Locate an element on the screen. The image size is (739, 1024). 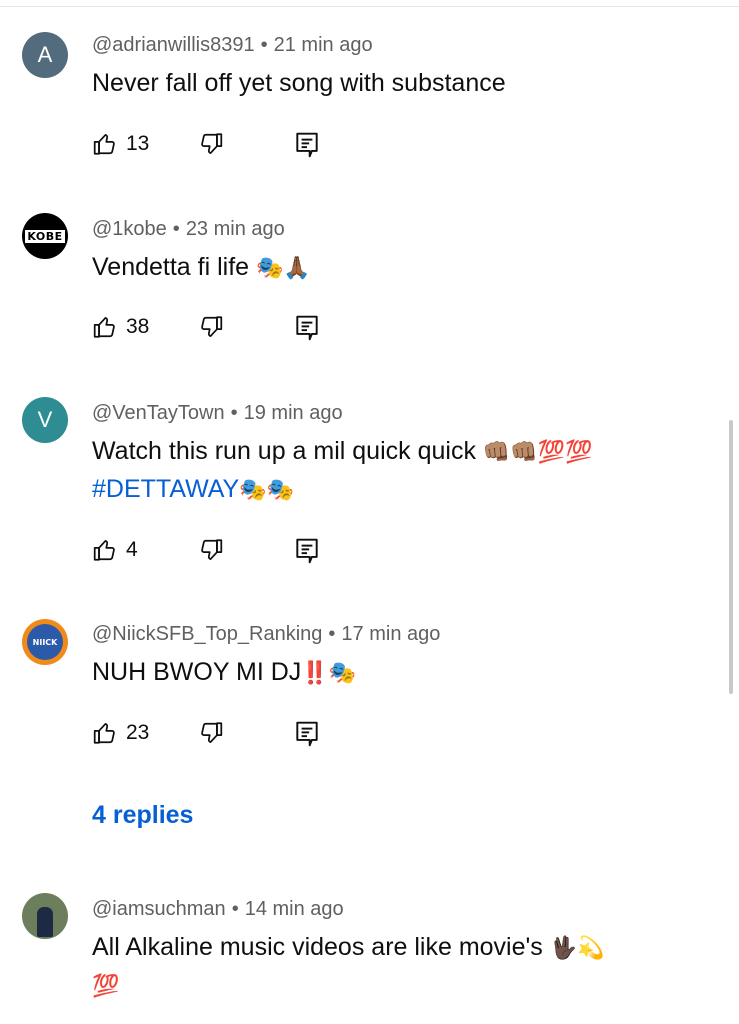
scrollbar is located at coordinates (731, 557).